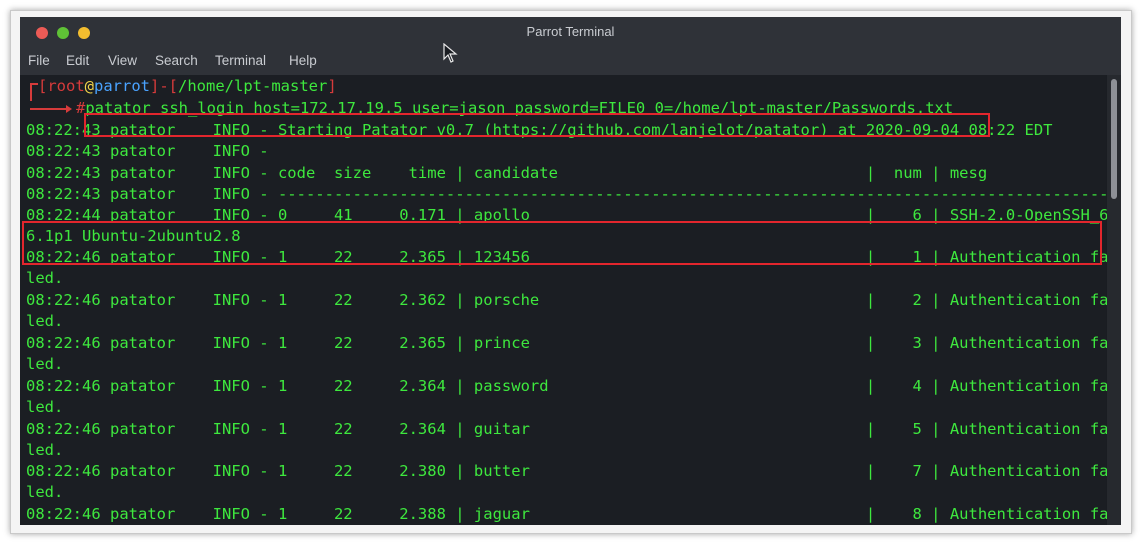 Image resolution: width=1142 pixels, height=544 pixels. What do you see at coordinates (240, 60) in the screenshot?
I see `menu-terminal: Terminal` at bounding box center [240, 60].